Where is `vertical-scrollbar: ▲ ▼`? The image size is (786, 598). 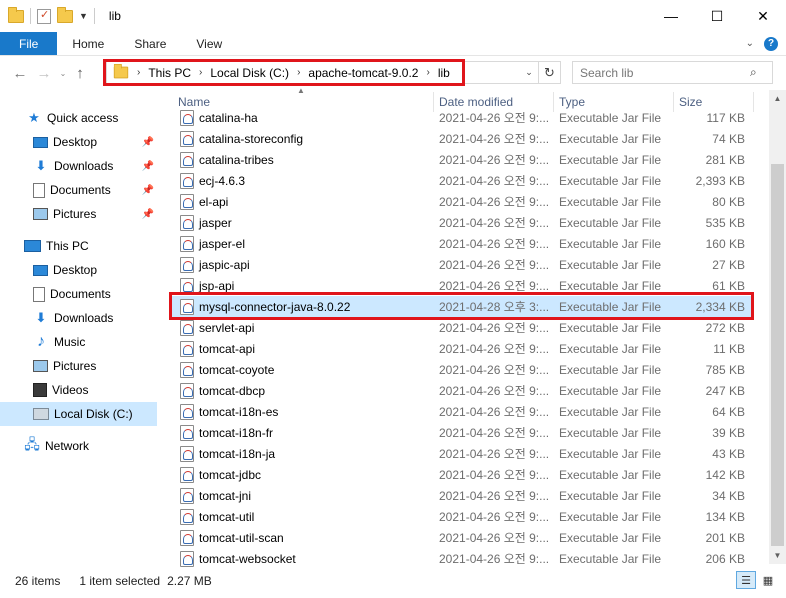
vertical-scrollbar: ▲ ▼ is located at coordinates (777, 327).